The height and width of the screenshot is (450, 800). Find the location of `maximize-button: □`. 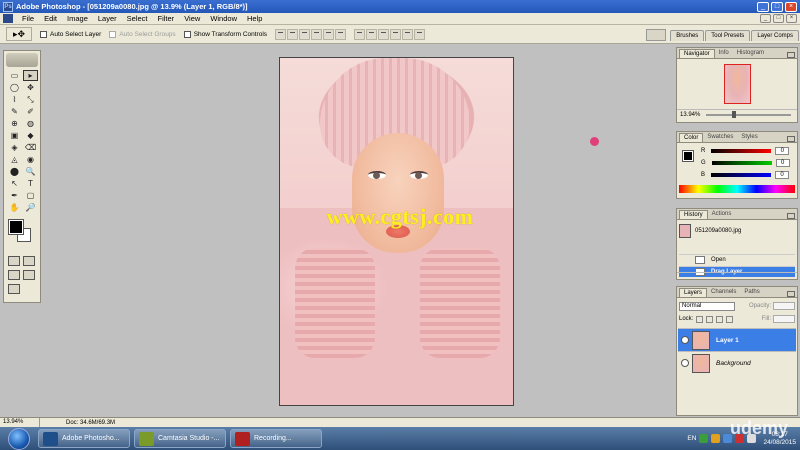

maximize-button: □ is located at coordinates (777, 6).